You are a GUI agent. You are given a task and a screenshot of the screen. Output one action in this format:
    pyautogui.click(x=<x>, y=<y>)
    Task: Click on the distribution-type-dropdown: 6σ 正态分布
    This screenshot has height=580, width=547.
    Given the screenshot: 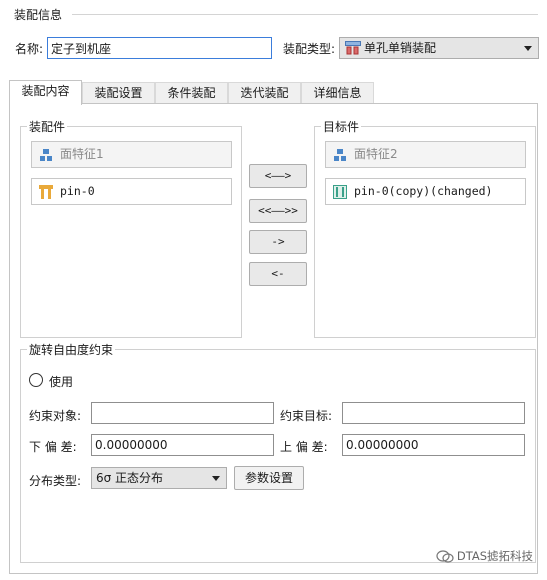 What is the action you would take?
    pyautogui.click(x=159, y=478)
    